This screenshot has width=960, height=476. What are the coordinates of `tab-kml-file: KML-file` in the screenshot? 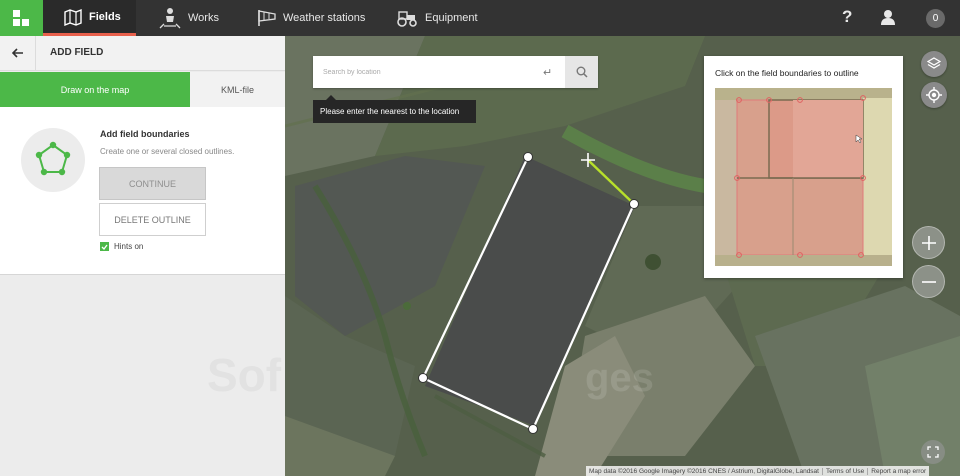 It's located at (237, 89).